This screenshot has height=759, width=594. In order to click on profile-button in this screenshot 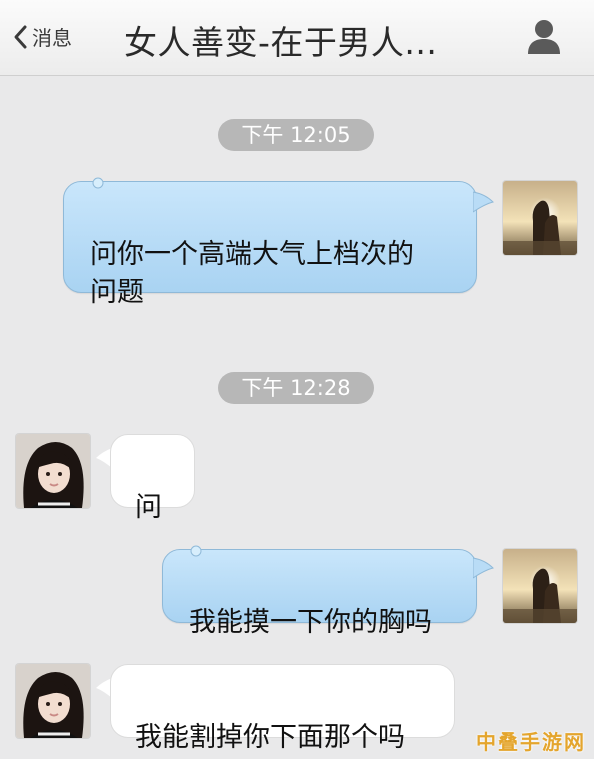, I will do `click(544, 36)`.